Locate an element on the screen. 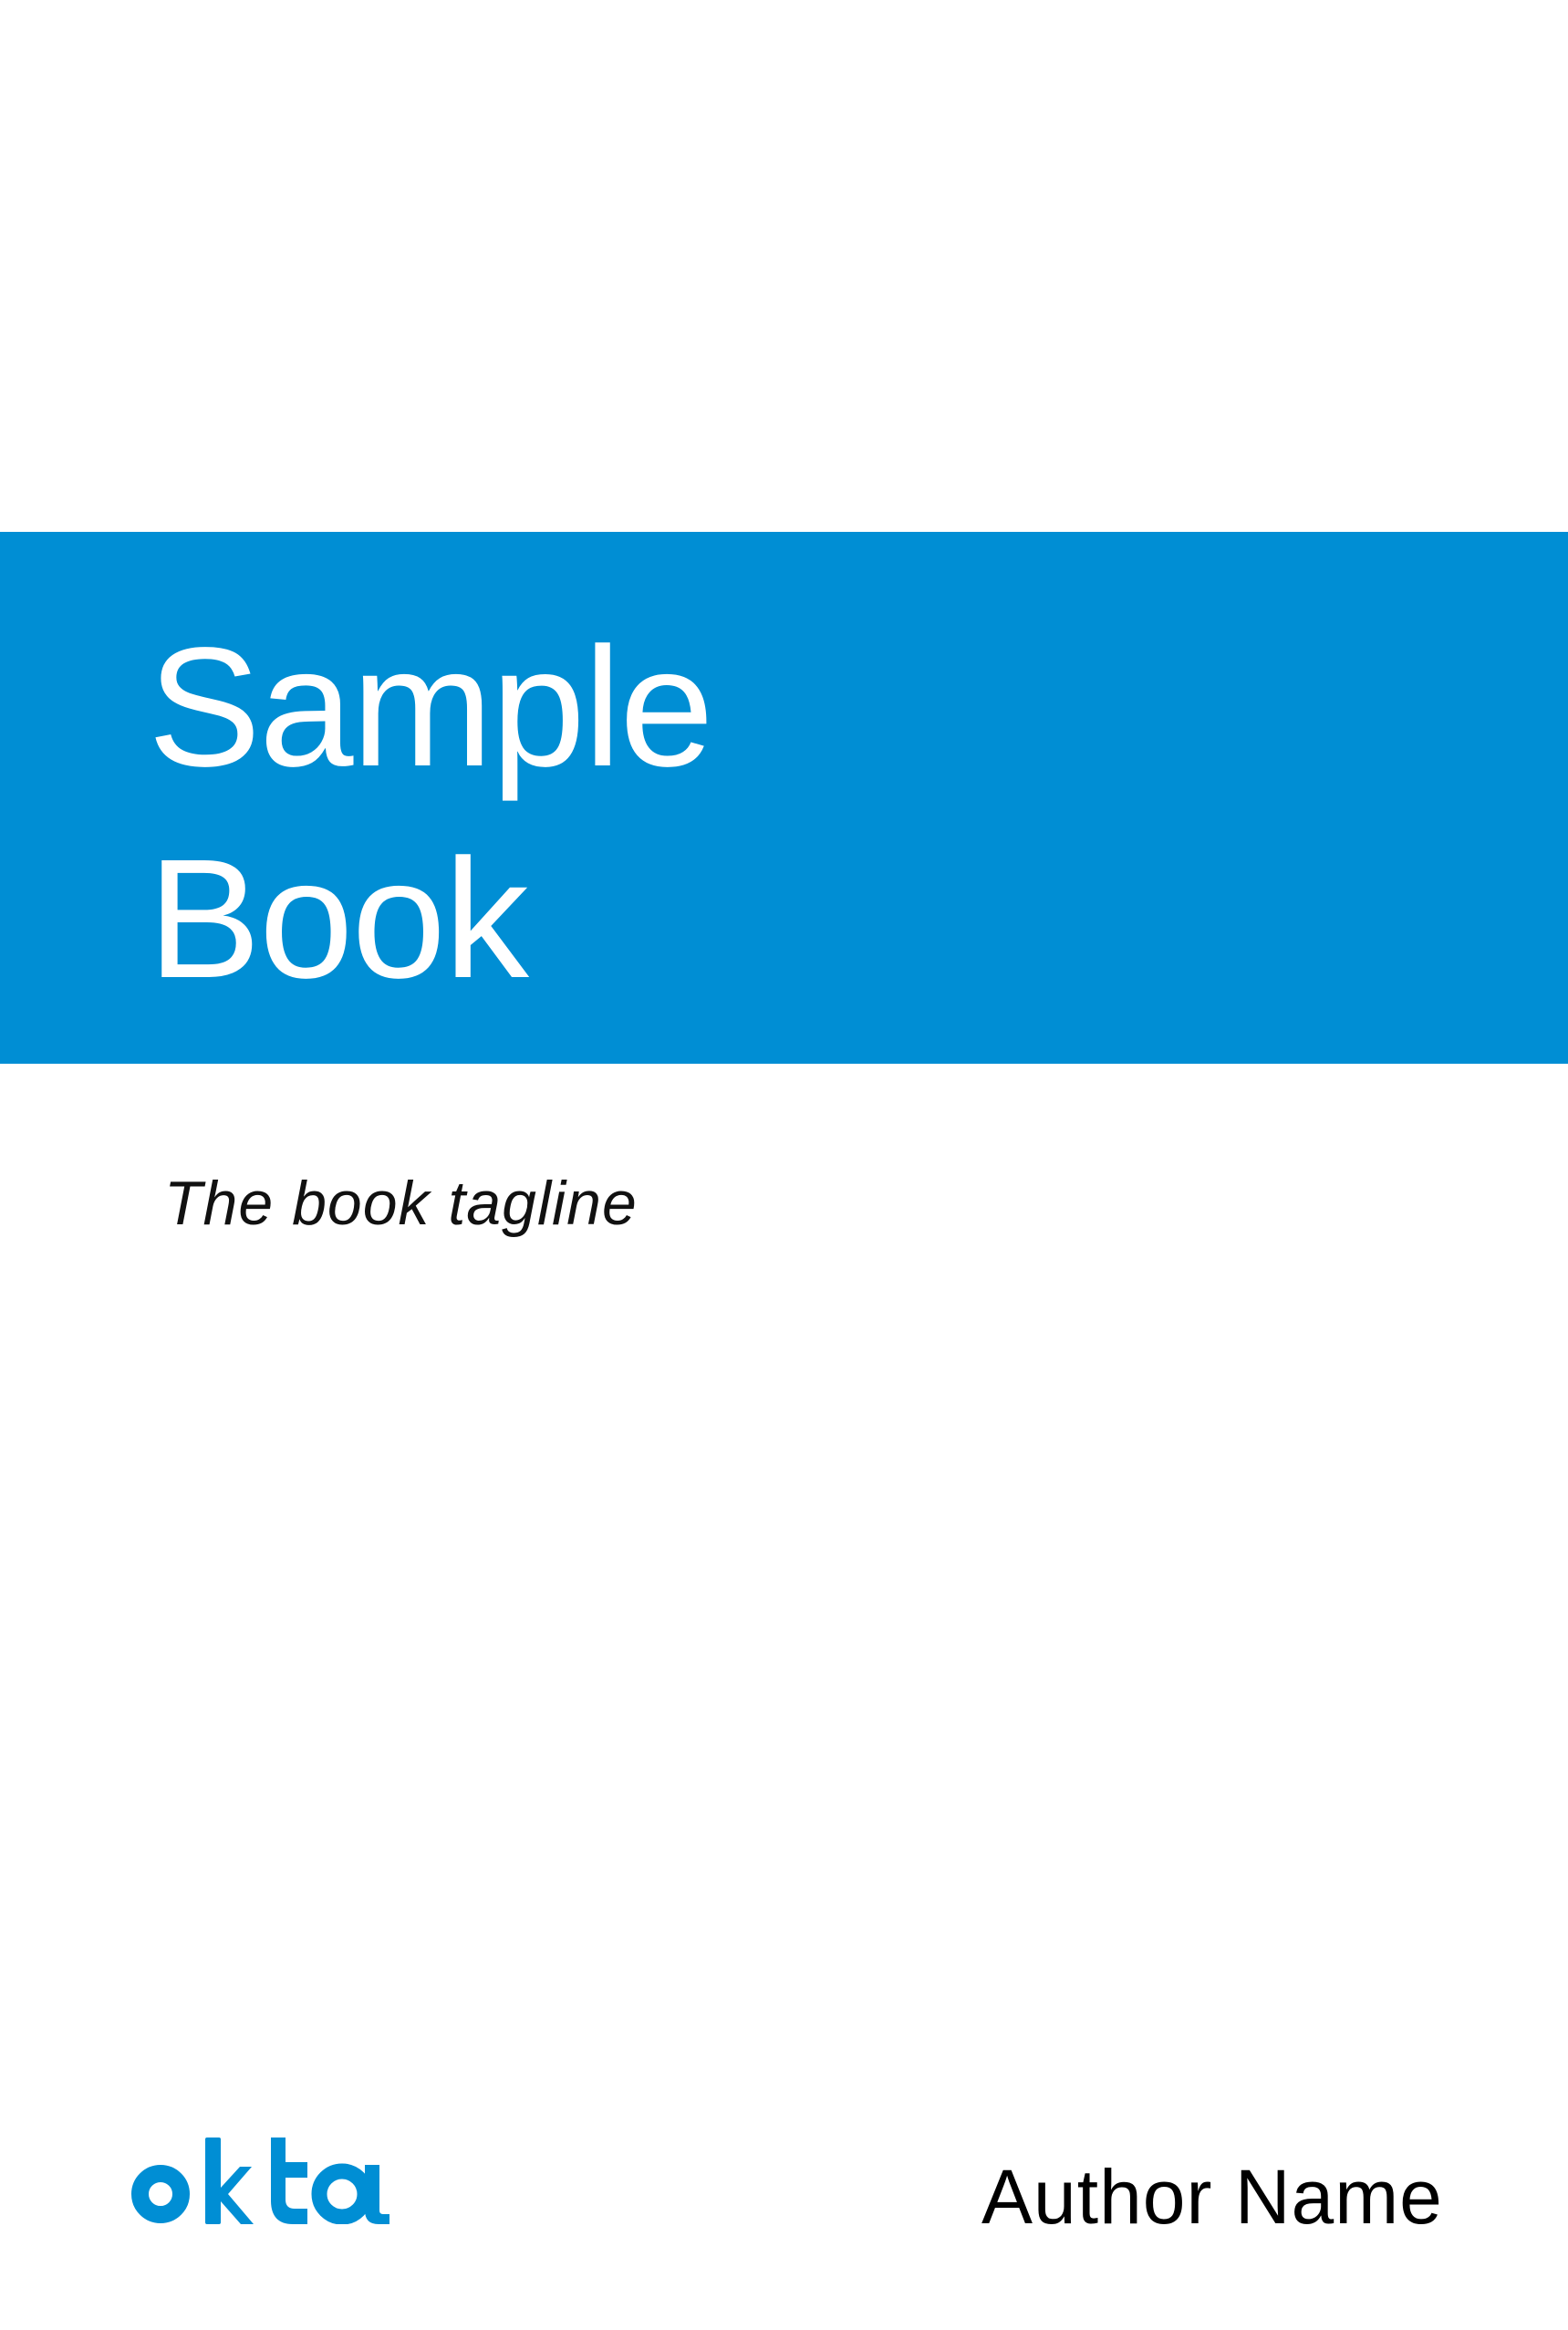 This screenshot has width=1568, height=2330. title-line-2: Book is located at coordinates (338, 919).